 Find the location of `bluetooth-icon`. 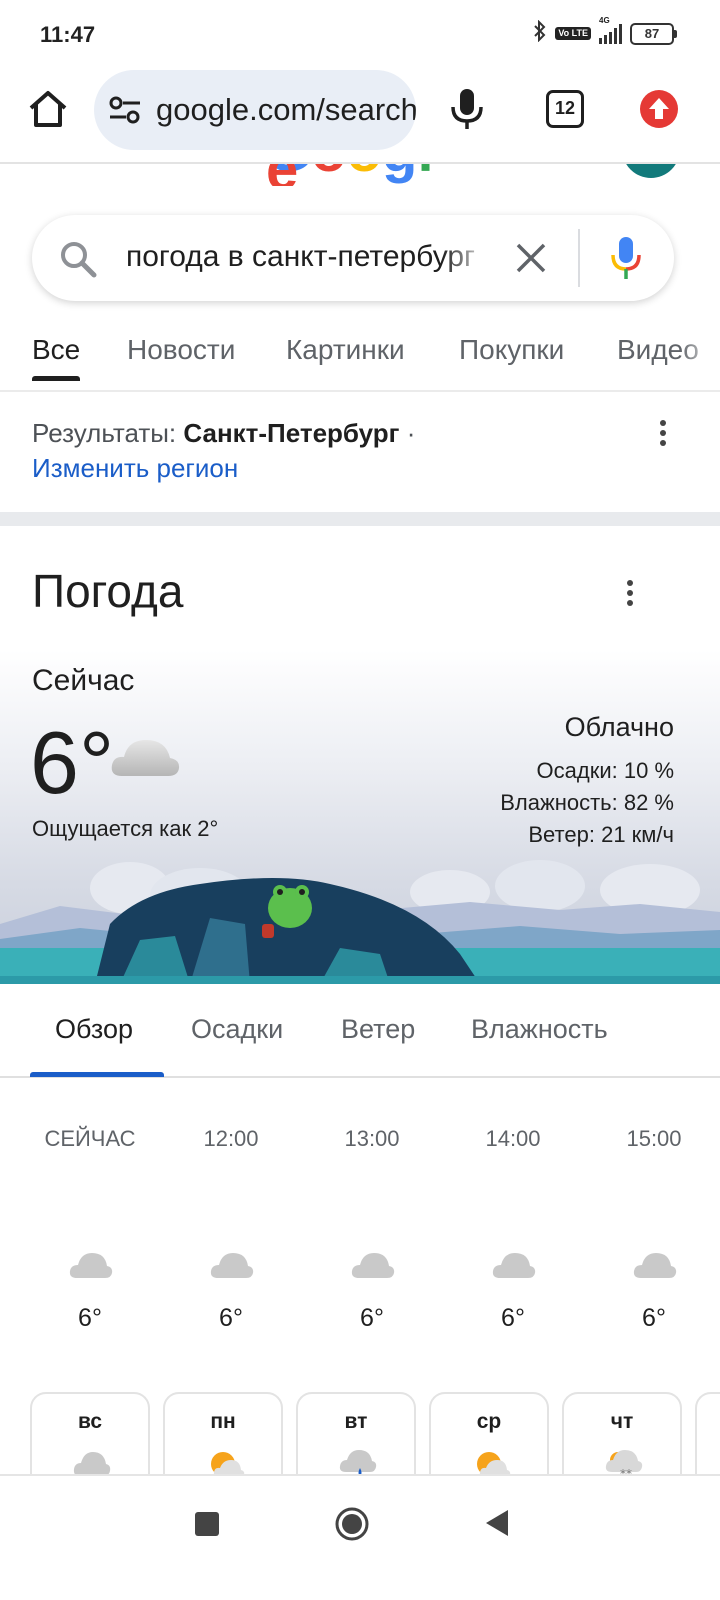

bluetooth-icon is located at coordinates (540, 33).